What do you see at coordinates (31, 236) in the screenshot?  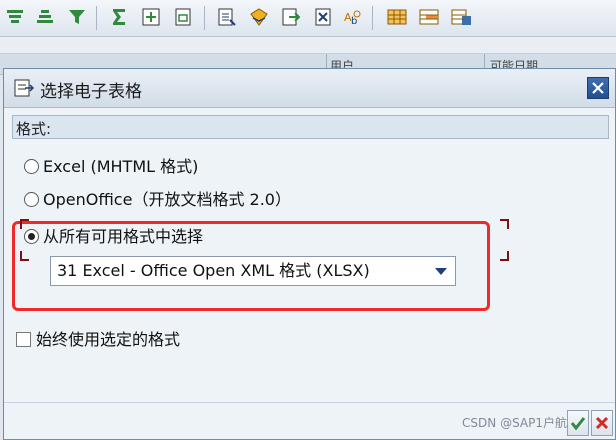 I see `radio-button-selected` at bounding box center [31, 236].